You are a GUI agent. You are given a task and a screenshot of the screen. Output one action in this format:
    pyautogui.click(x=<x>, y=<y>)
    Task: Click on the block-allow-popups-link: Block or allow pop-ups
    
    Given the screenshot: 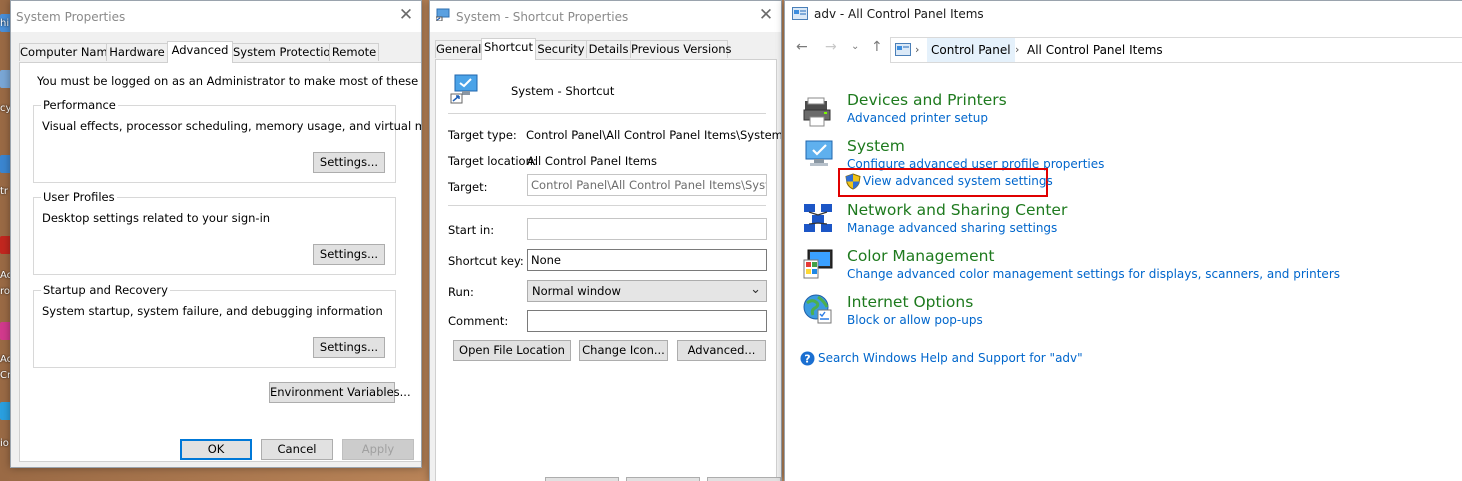 What is the action you would take?
    pyautogui.click(x=915, y=320)
    